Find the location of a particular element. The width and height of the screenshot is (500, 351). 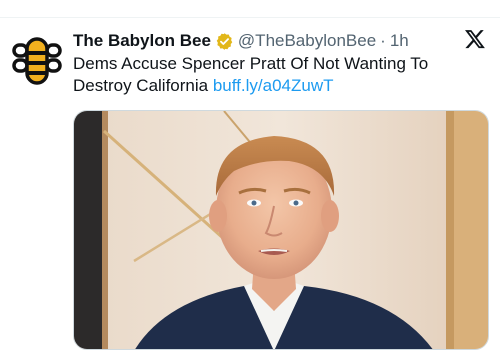

verified-badge-icon is located at coordinates (224, 41).